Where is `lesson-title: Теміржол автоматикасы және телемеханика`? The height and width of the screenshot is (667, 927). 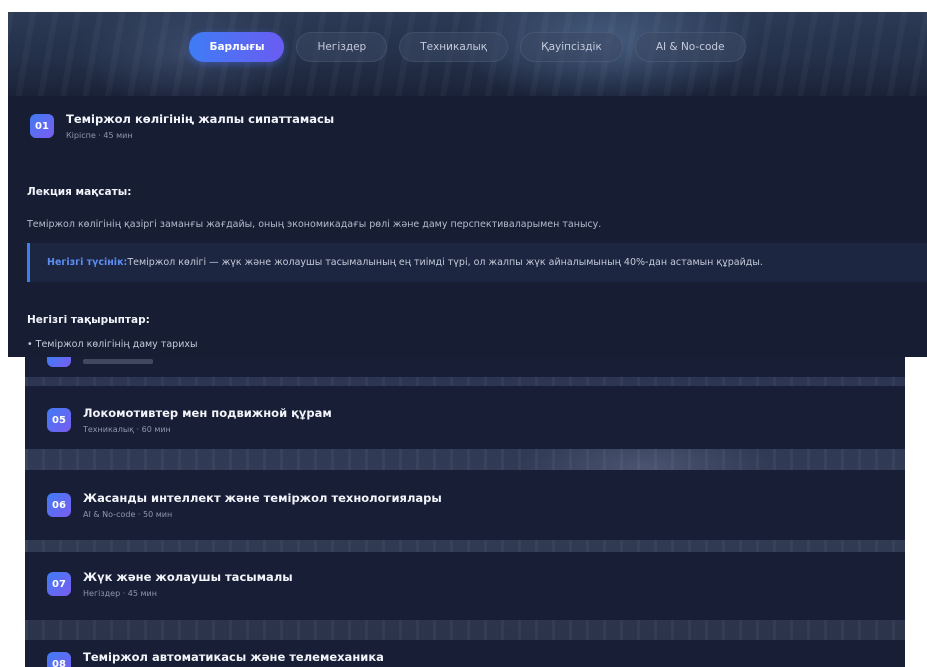
lesson-title: Теміржол автоматикасы және телемеханика is located at coordinates (233, 657).